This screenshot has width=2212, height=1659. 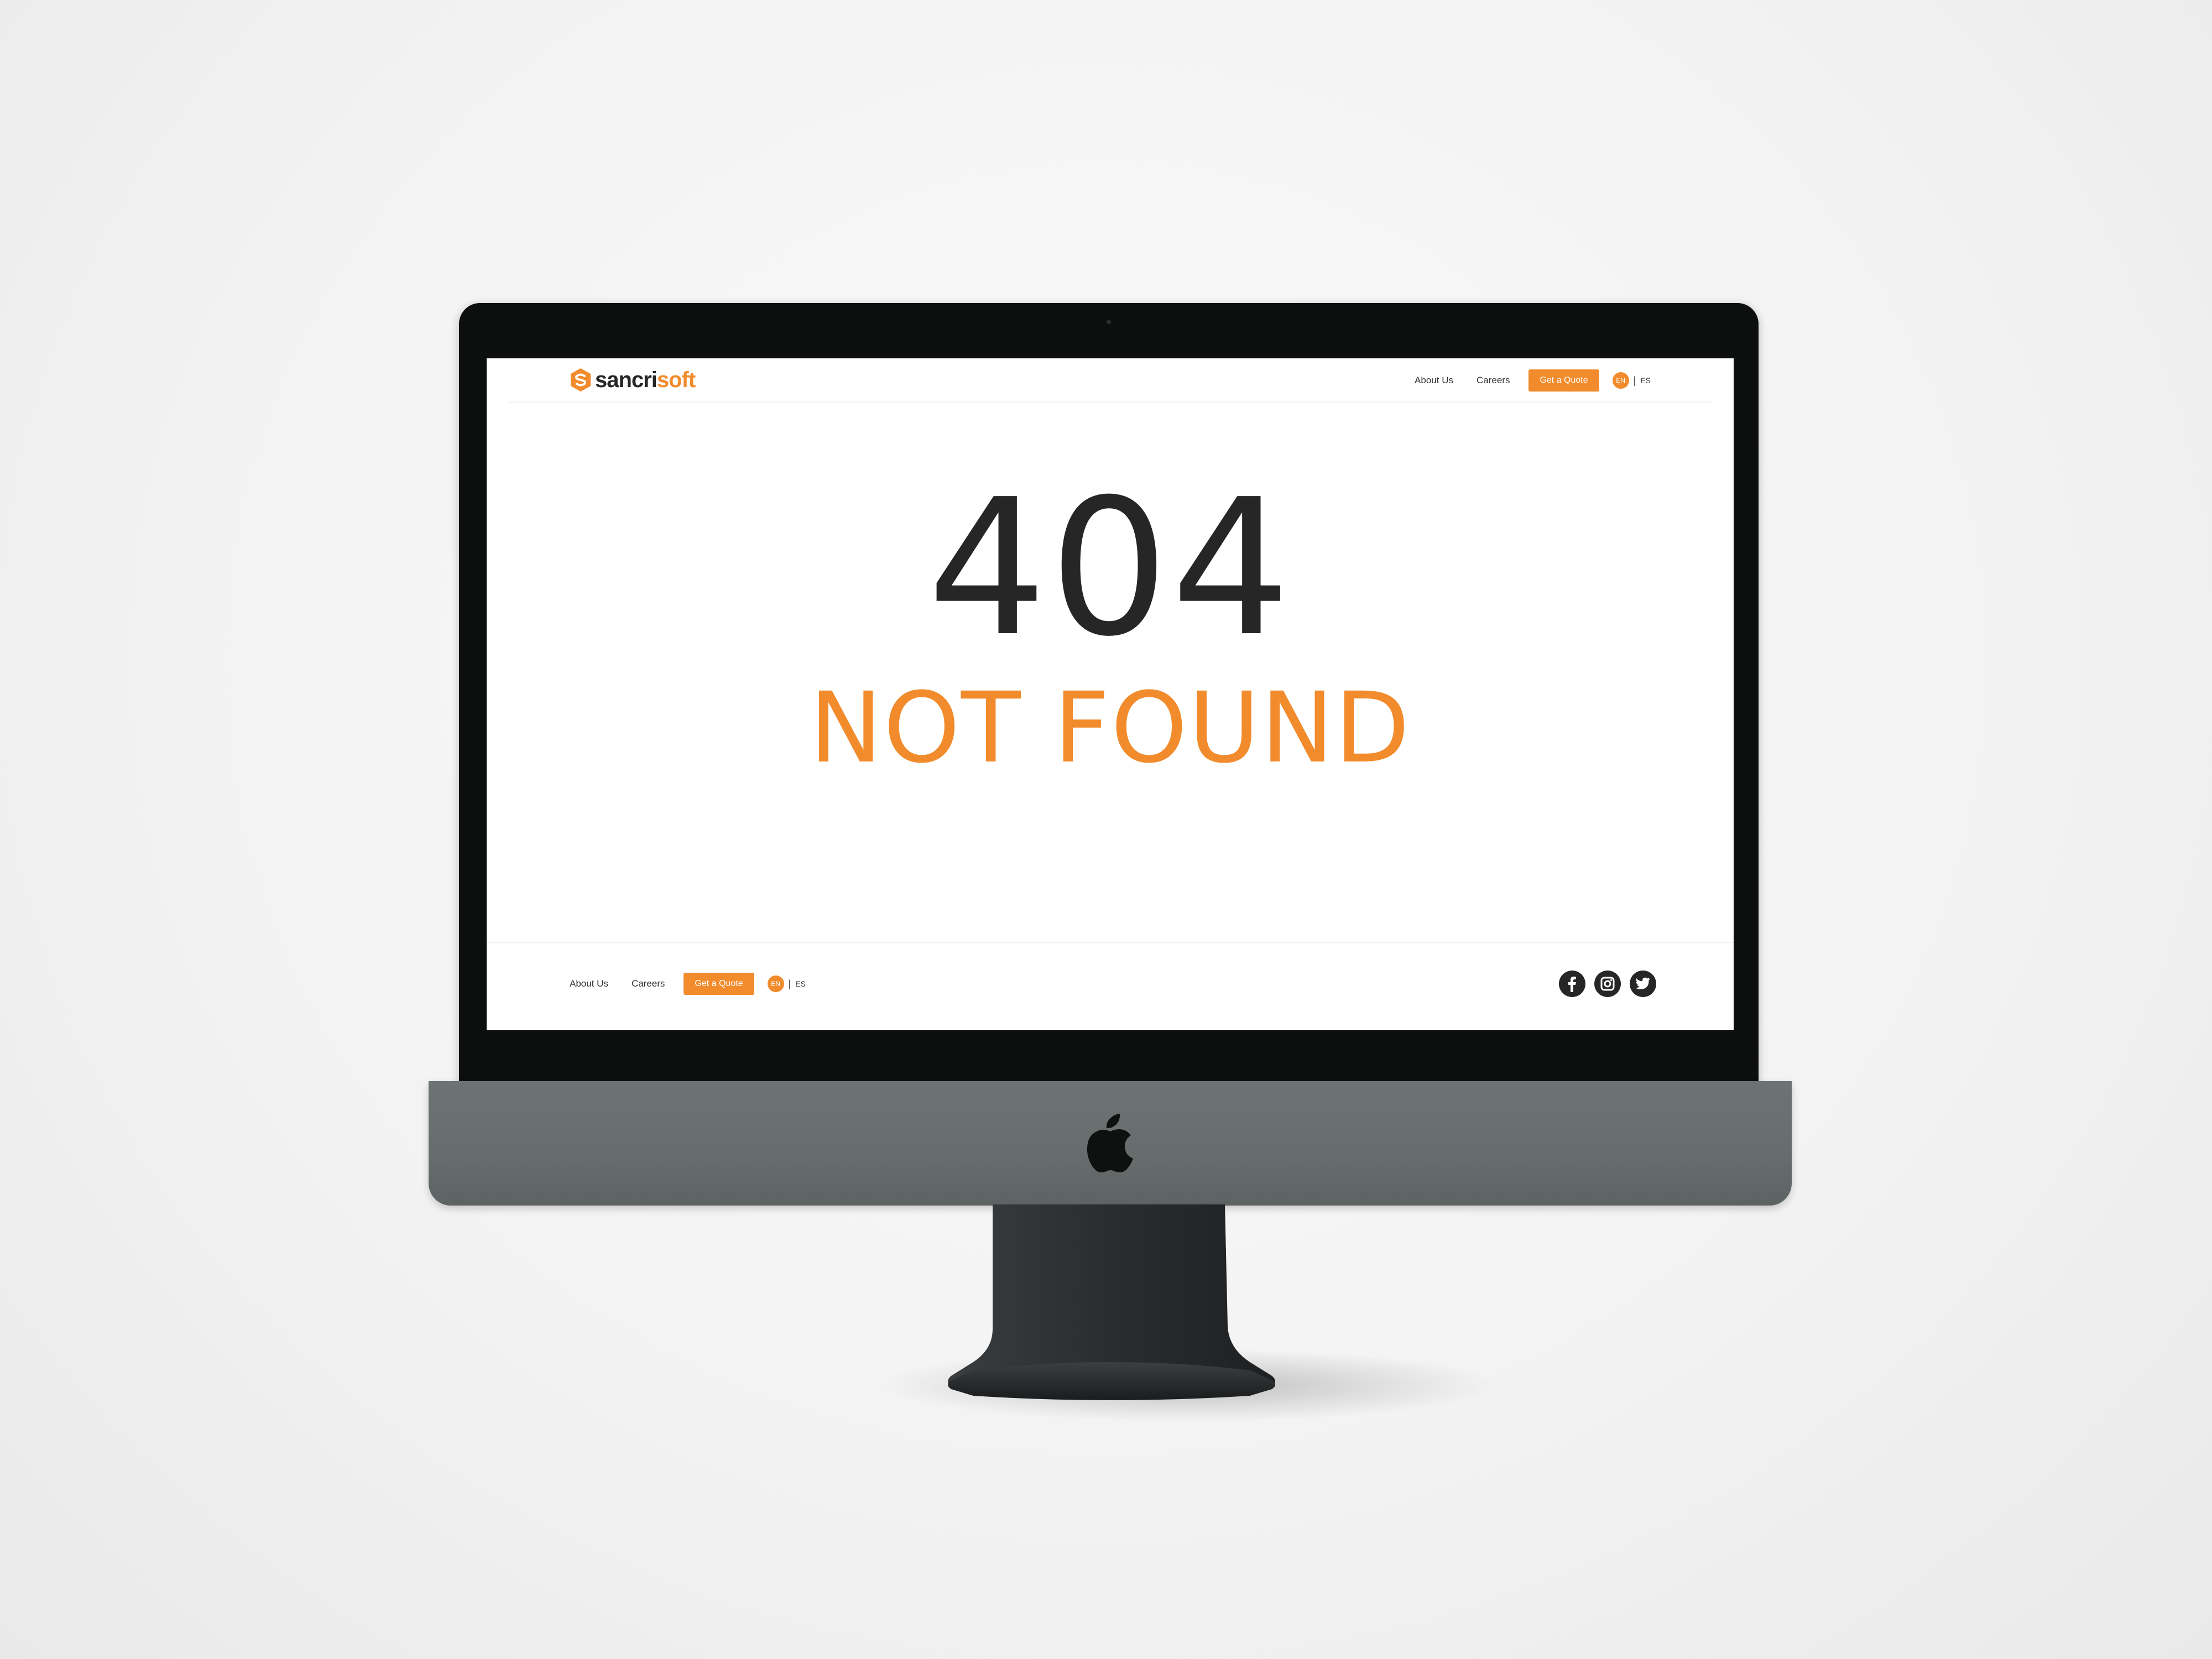 What do you see at coordinates (1646, 381) in the screenshot?
I see `lang-es-button: ES` at bounding box center [1646, 381].